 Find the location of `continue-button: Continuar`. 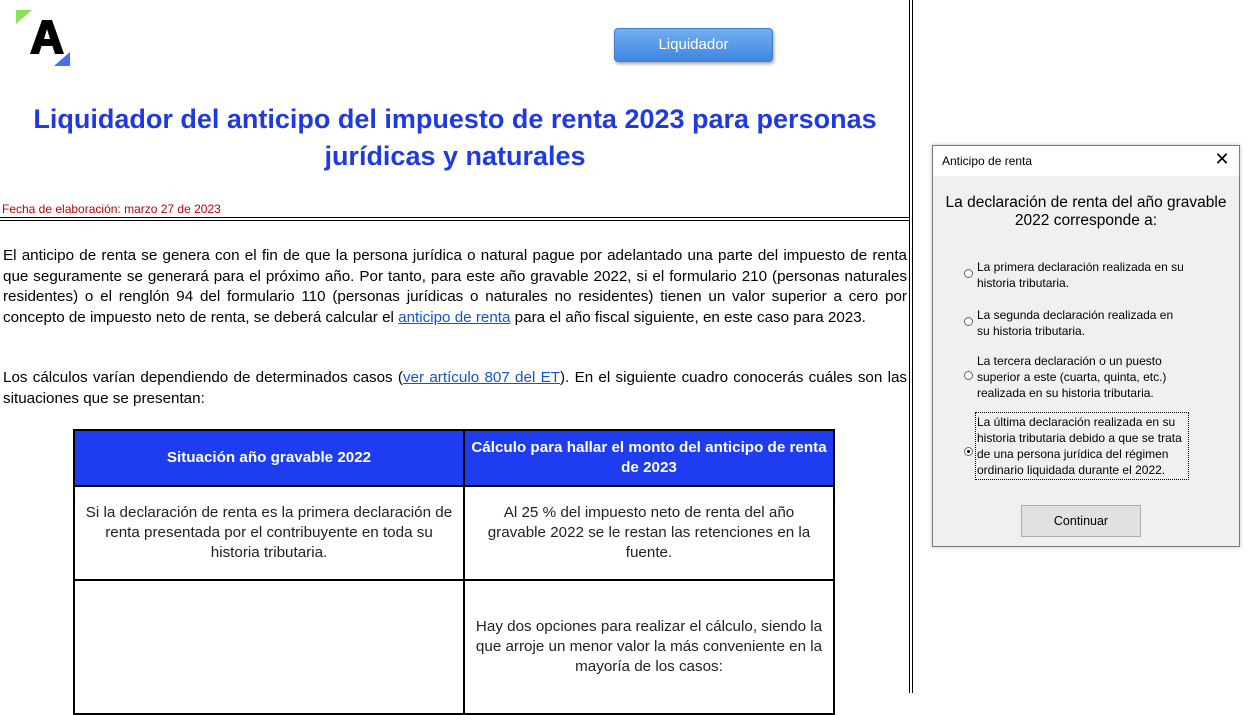

continue-button: Continuar is located at coordinates (1081, 521).